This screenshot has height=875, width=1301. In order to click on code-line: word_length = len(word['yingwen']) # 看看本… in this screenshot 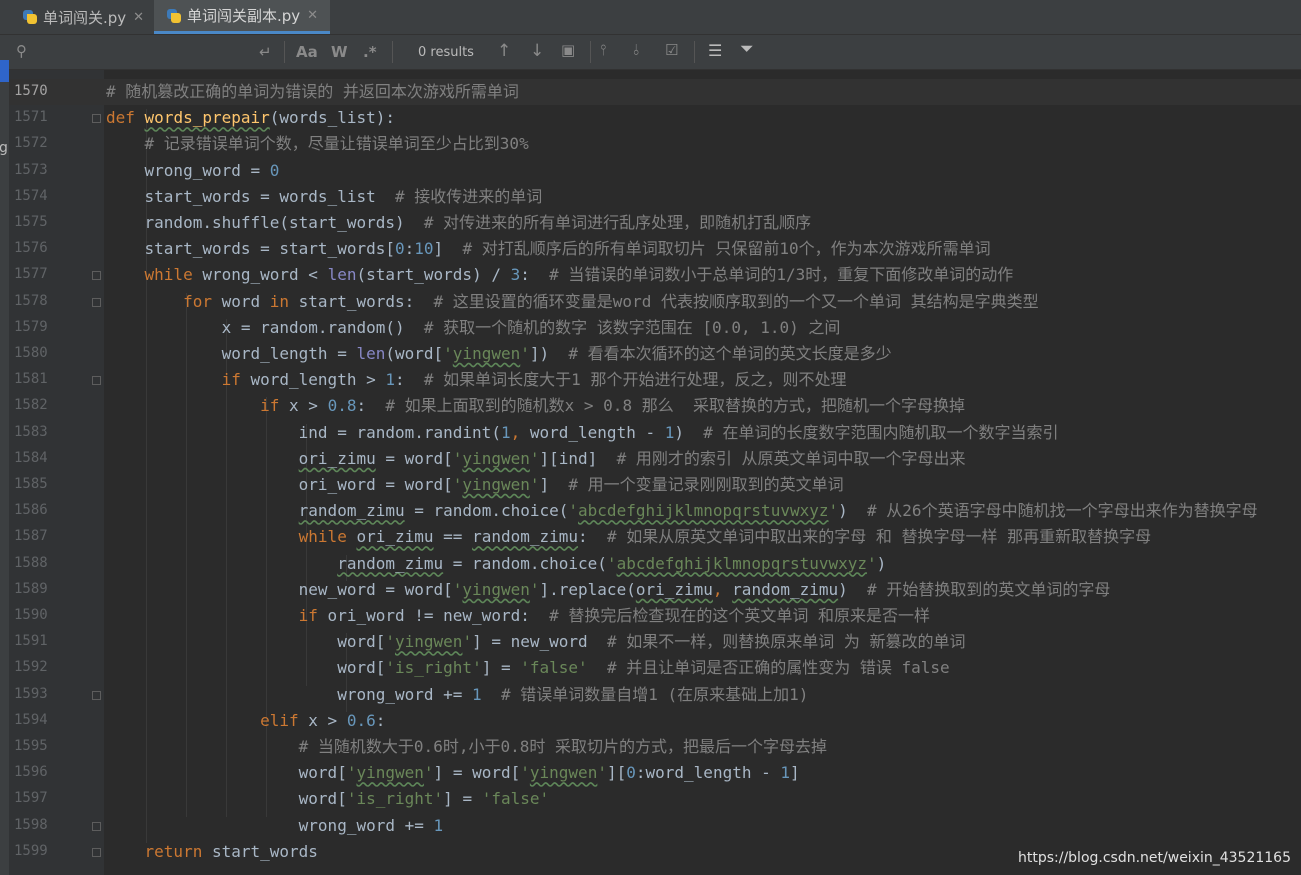, I will do `click(499, 354)`.